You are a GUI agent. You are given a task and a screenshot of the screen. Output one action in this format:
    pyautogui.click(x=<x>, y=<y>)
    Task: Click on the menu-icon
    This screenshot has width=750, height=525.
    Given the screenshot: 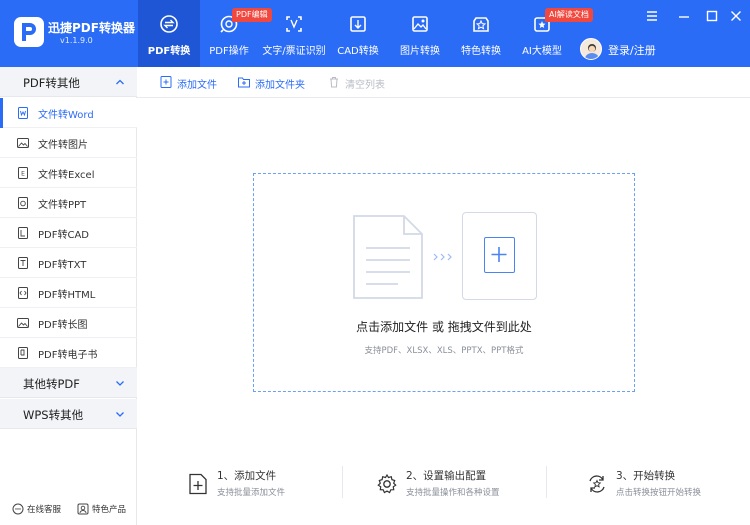 What is the action you would take?
    pyautogui.click(x=652, y=16)
    